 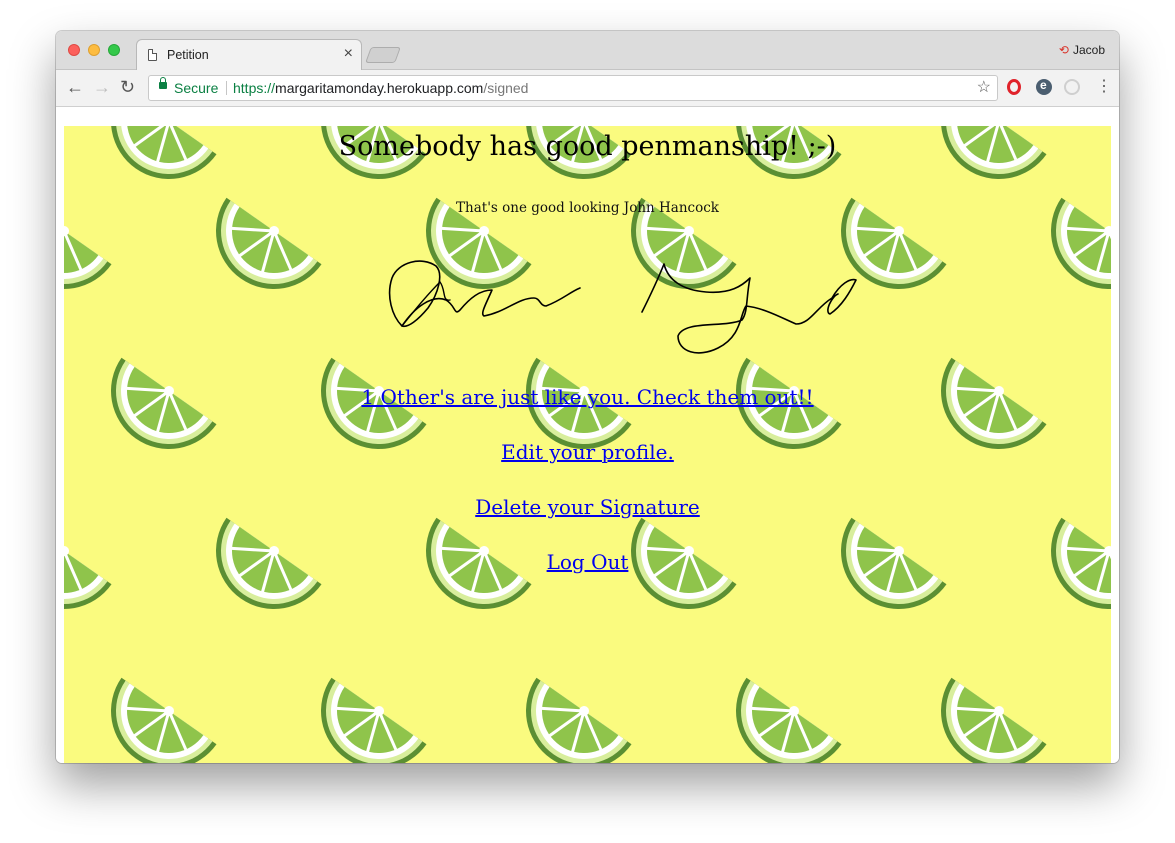 What do you see at coordinates (75, 87) in the screenshot?
I see `back-arrow-icon: ←` at bounding box center [75, 87].